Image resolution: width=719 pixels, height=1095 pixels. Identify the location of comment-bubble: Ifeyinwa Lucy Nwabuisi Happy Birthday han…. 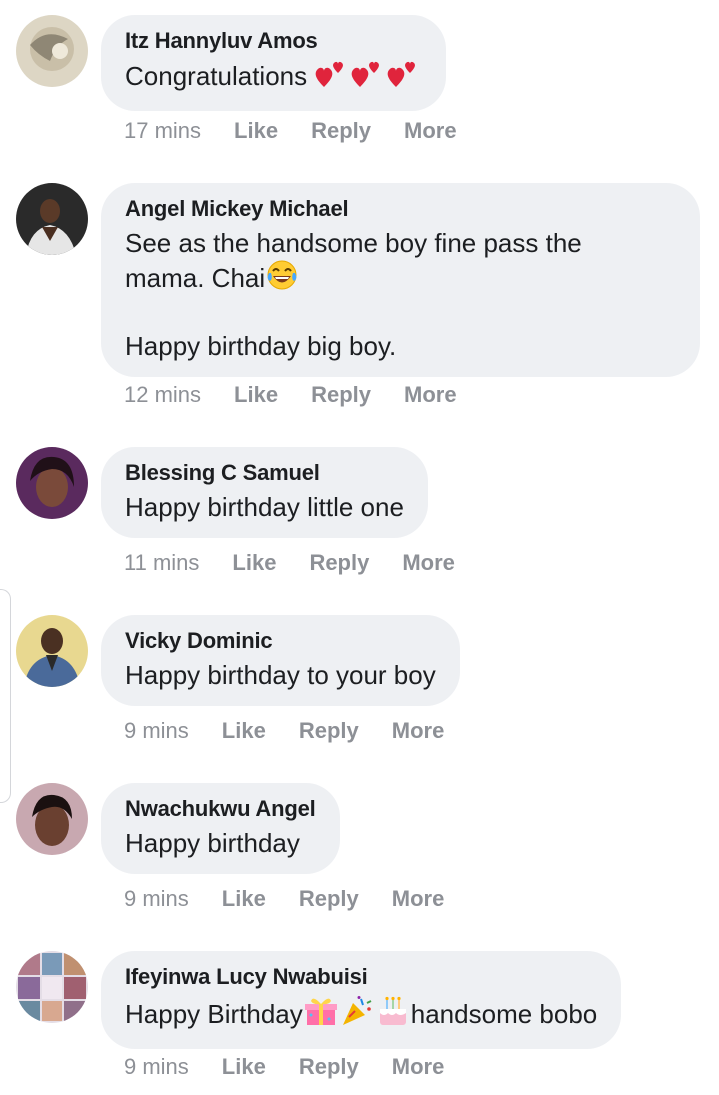
(361, 1000).